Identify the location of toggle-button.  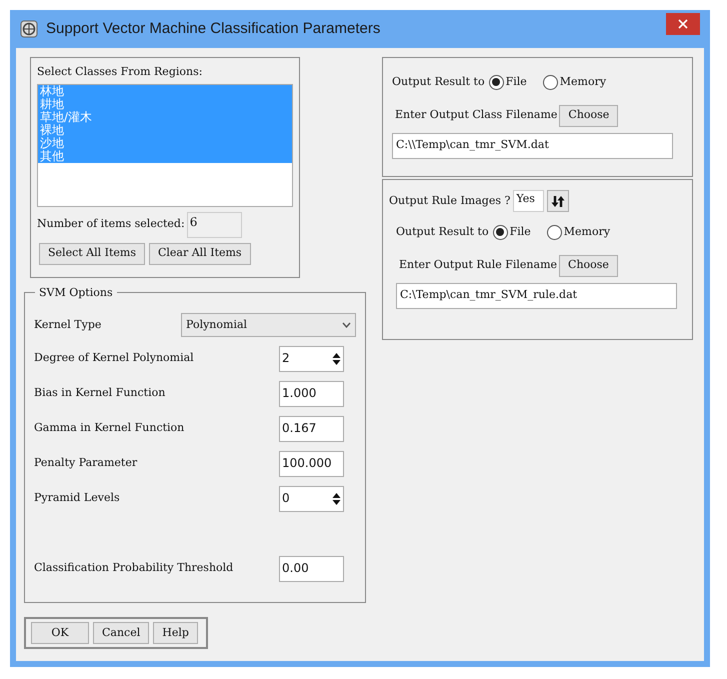
(558, 201).